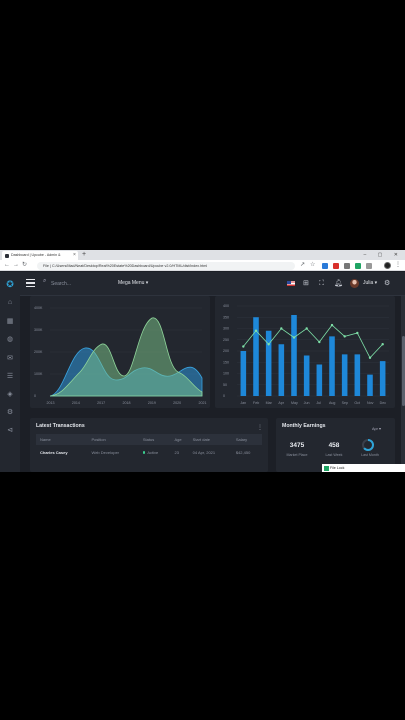  What do you see at coordinates (81, 283) in the screenshot?
I see `search-input` at bounding box center [81, 283].